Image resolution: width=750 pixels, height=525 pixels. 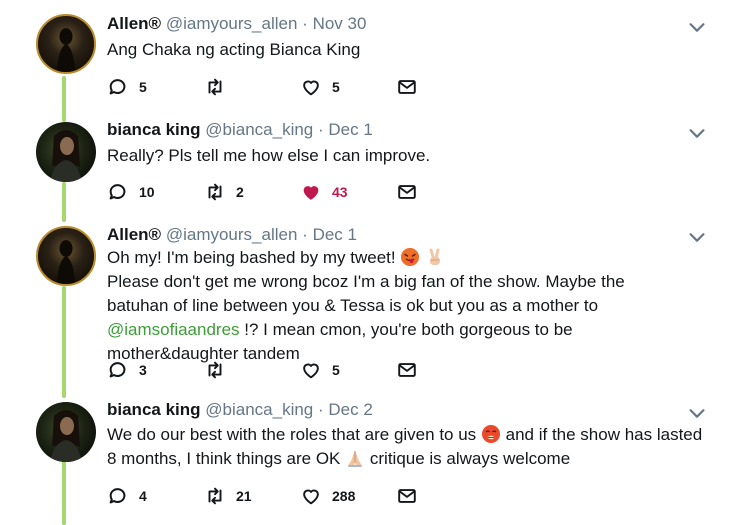 What do you see at coordinates (311, 192) in the screenshot?
I see `heart-filled-icon` at bounding box center [311, 192].